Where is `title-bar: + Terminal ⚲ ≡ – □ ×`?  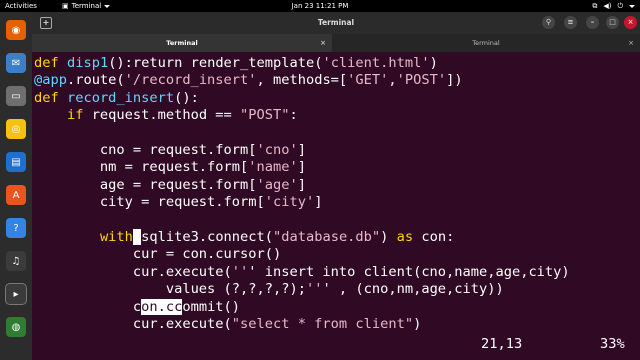
title-bar: + Terminal ⚲ ≡ – □ × is located at coordinates (336, 23).